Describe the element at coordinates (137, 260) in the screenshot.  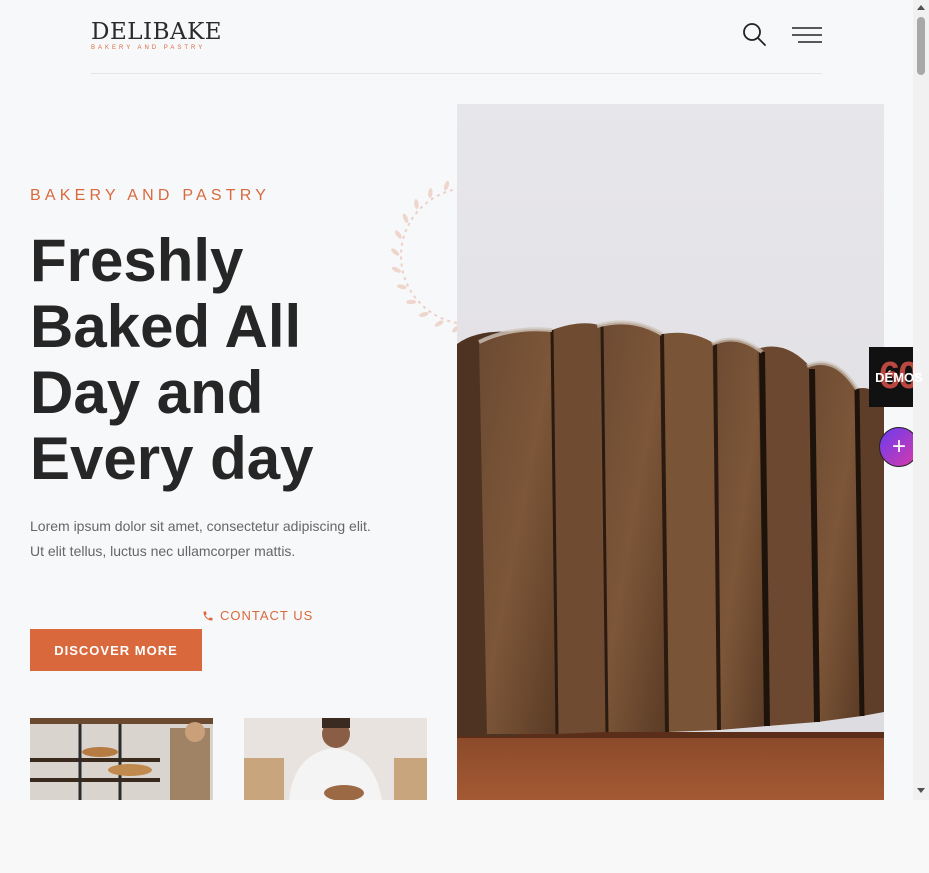
I see `hero-title-line: Freshly` at that location.